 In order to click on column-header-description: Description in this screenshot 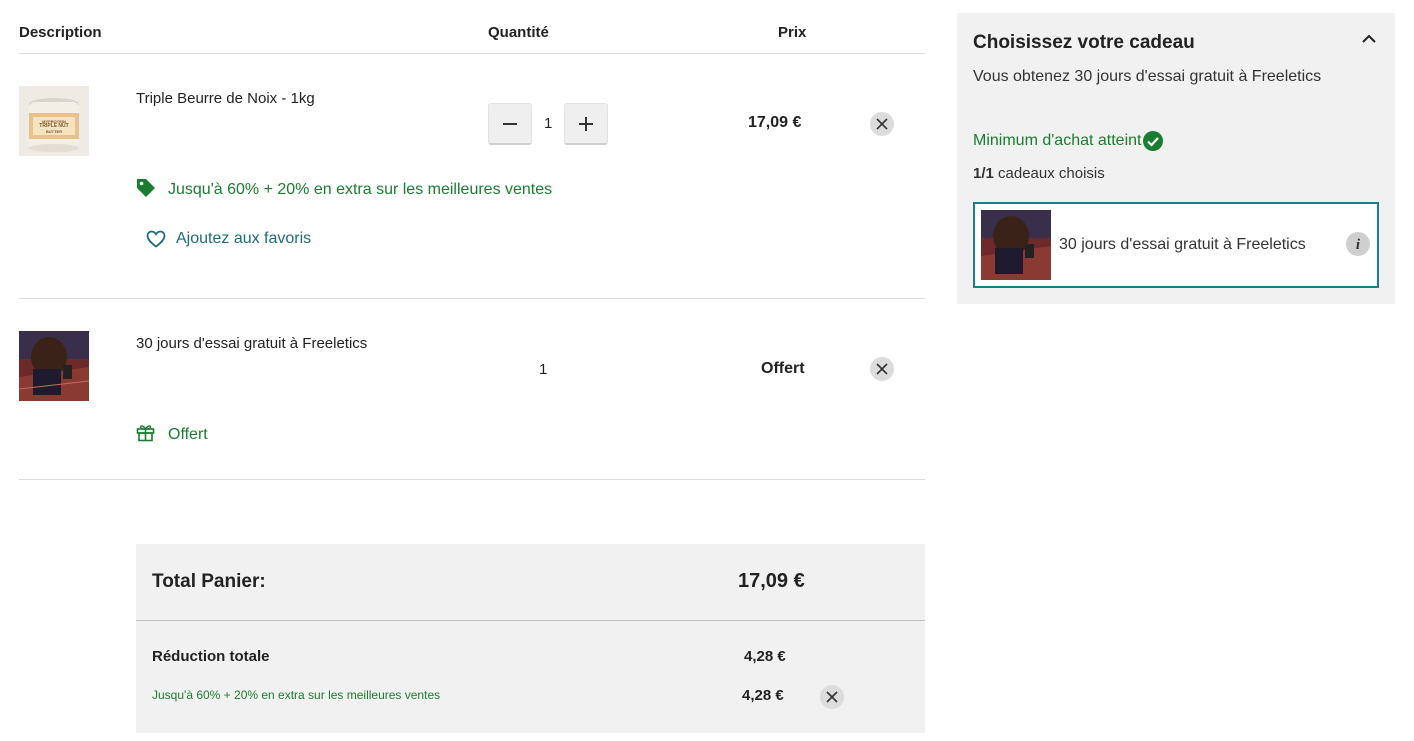, I will do `click(60, 32)`.